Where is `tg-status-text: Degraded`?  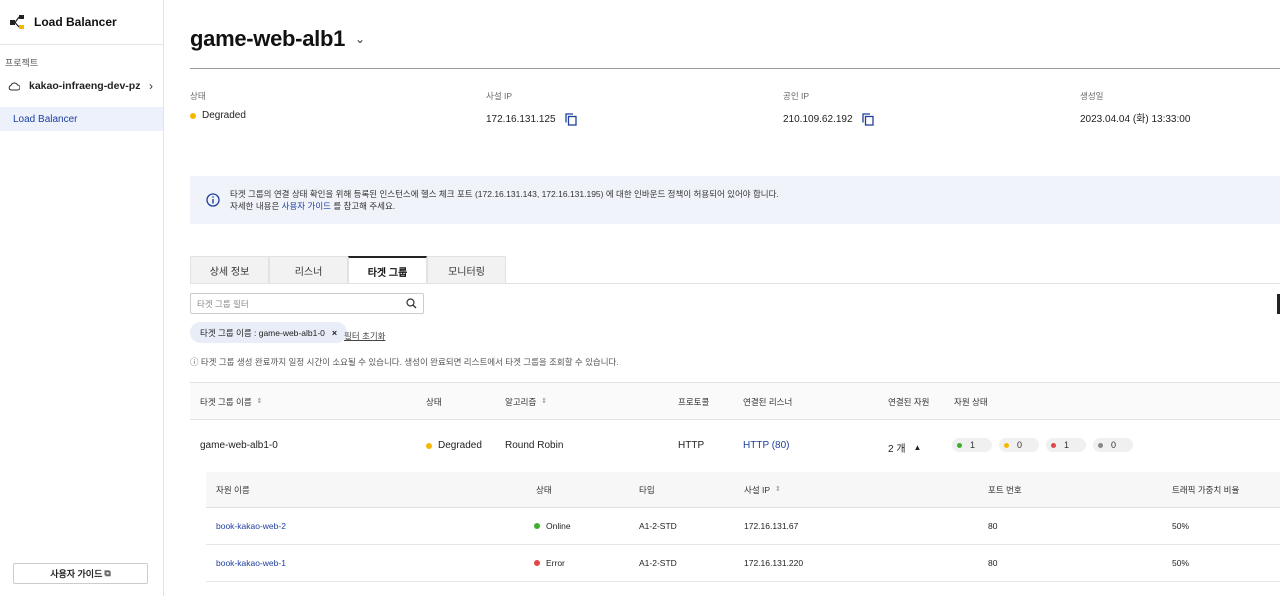
tg-status-text: Degraded is located at coordinates (460, 445).